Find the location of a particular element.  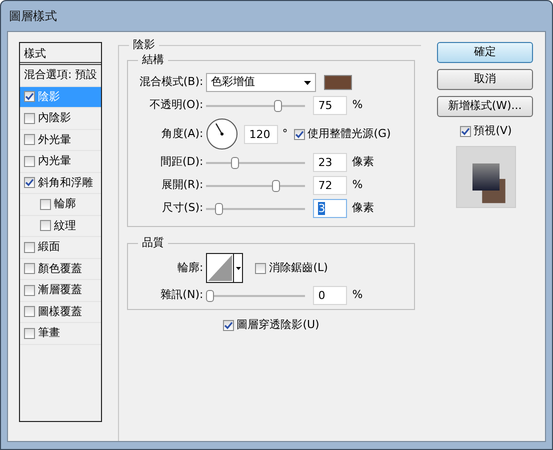

style-item: 斜角和浮雕 is located at coordinates (61, 183).